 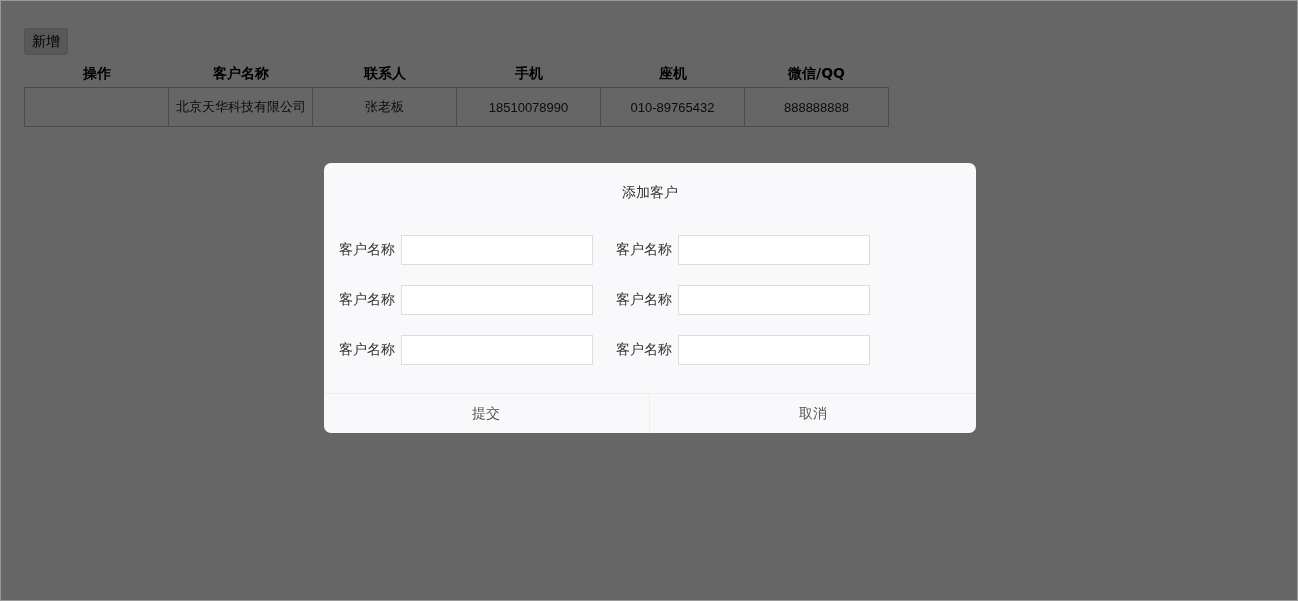 I want to click on column-header: 微信/QQ, so click(x=816, y=74).